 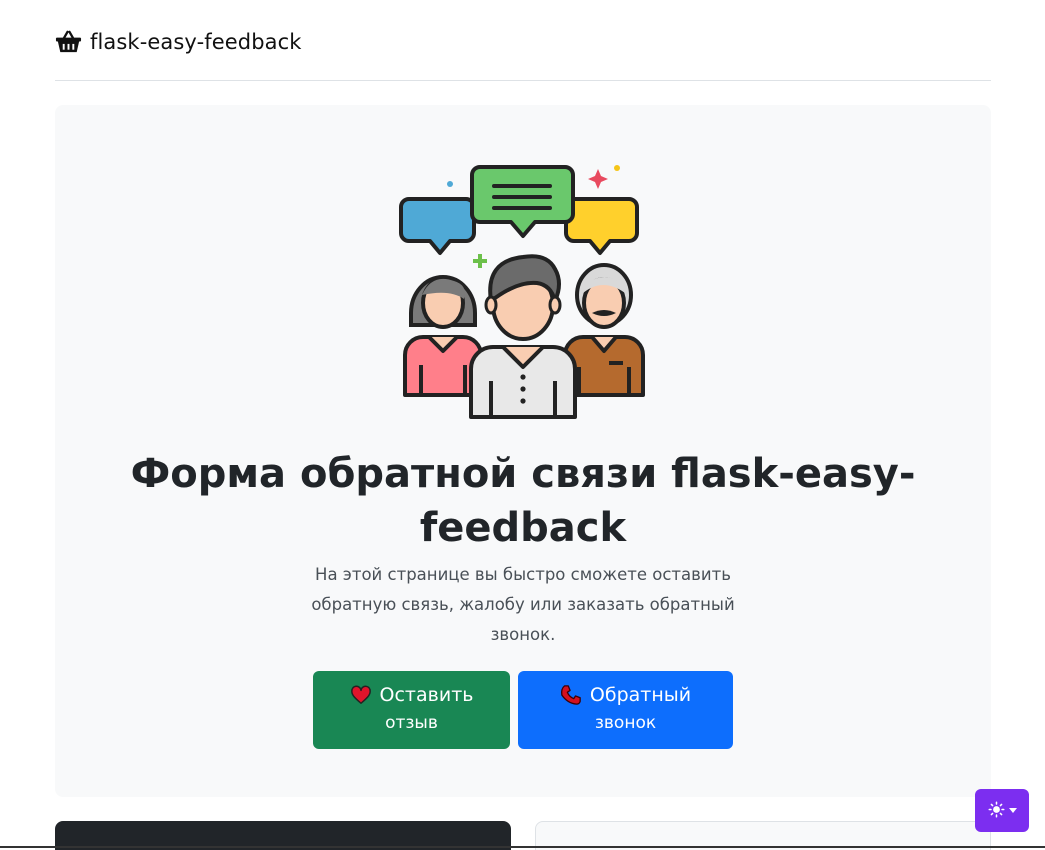 What do you see at coordinates (1012, 810) in the screenshot?
I see `chevron-down-icon` at bounding box center [1012, 810].